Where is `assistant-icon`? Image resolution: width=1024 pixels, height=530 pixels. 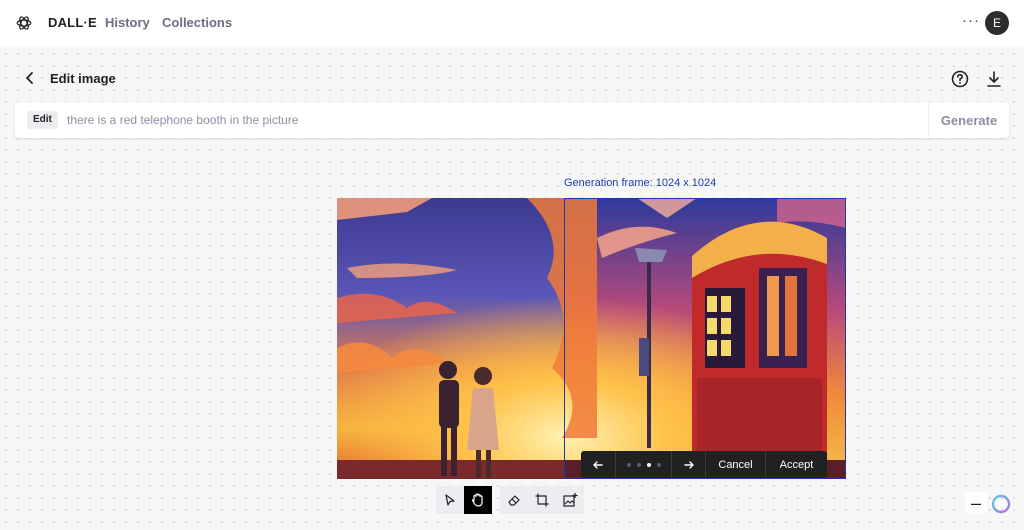 assistant-icon is located at coordinates (1001, 504).